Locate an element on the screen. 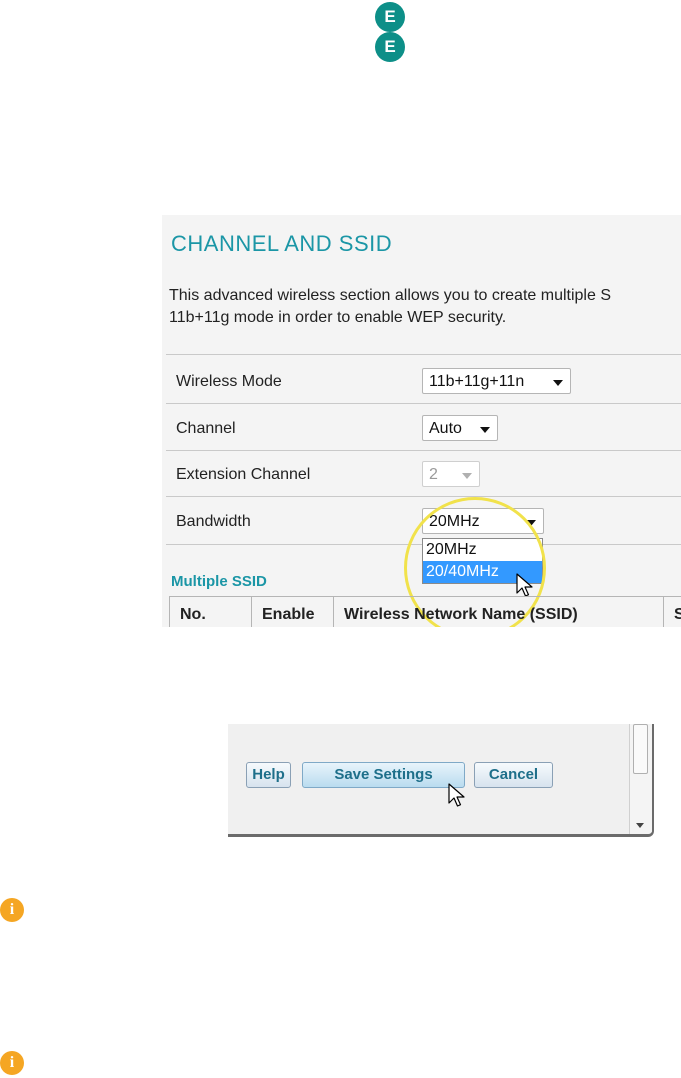 The image size is (681, 1078). save-settings-button: Save Settings is located at coordinates (383, 775).